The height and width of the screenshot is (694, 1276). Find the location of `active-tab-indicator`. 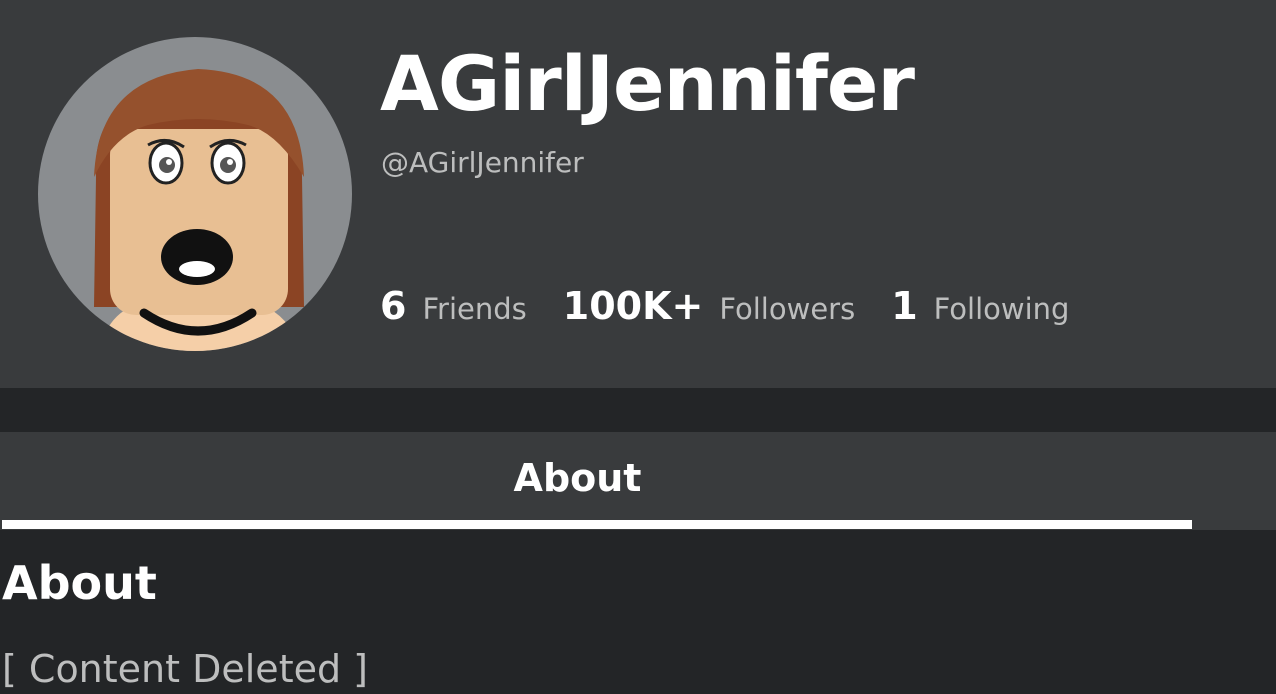

active-tab-indicator is located at coordinates (597, 524).